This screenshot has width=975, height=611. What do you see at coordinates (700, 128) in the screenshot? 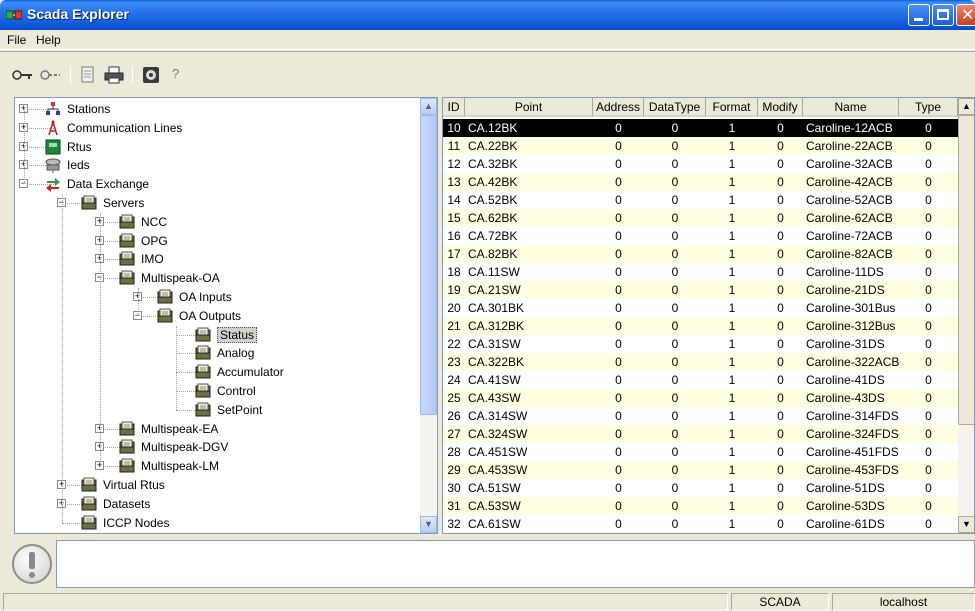
I see `table-row: 10 CA.12BK 0 0 1 0 Caroline-12ACB 0` at bounding box center [700, 128].